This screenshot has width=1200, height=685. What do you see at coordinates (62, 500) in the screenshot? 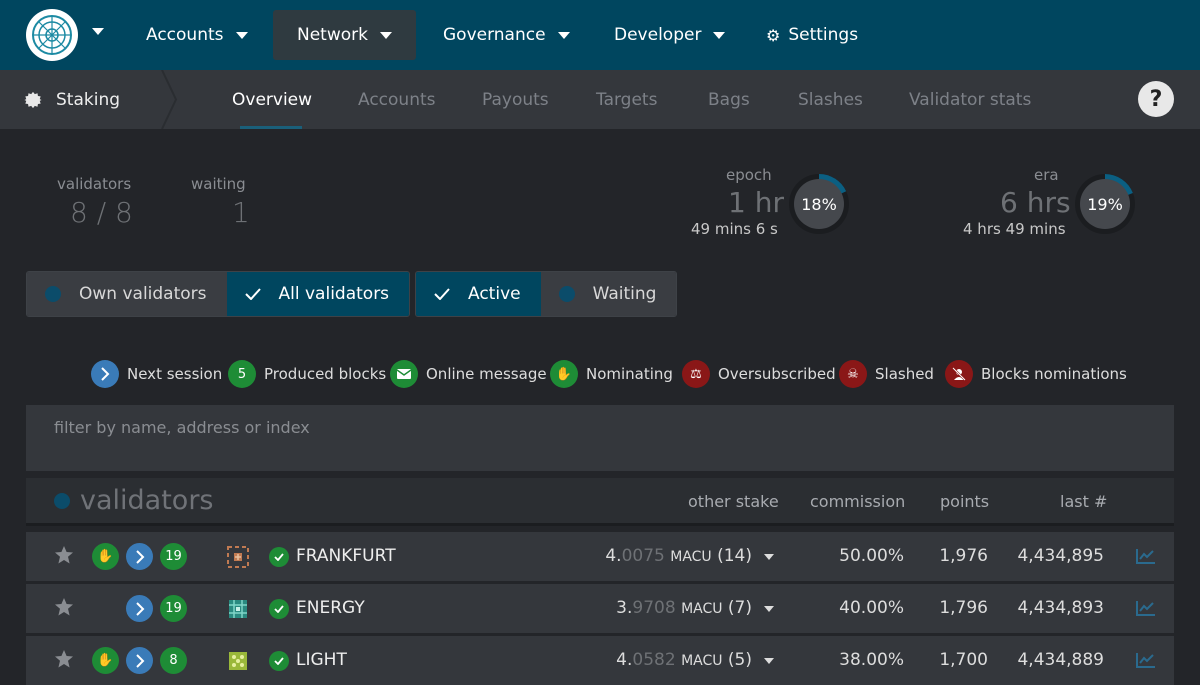
I see `bullet-icon` at bounding box center [62, 500].